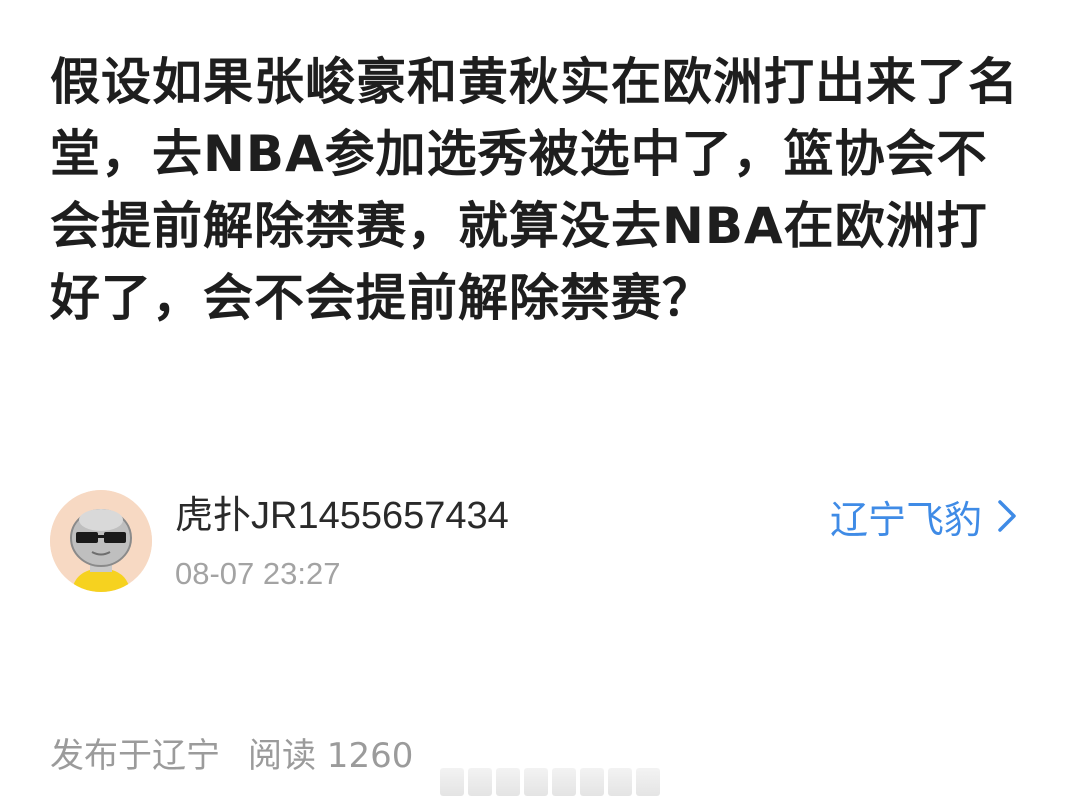 The width and height of the screenshot is (1080, 810). What do you see at coordinates (331, 756) in the screenshot?
I see `read-count: 阅读 1260` at bounding box center [331, 756].